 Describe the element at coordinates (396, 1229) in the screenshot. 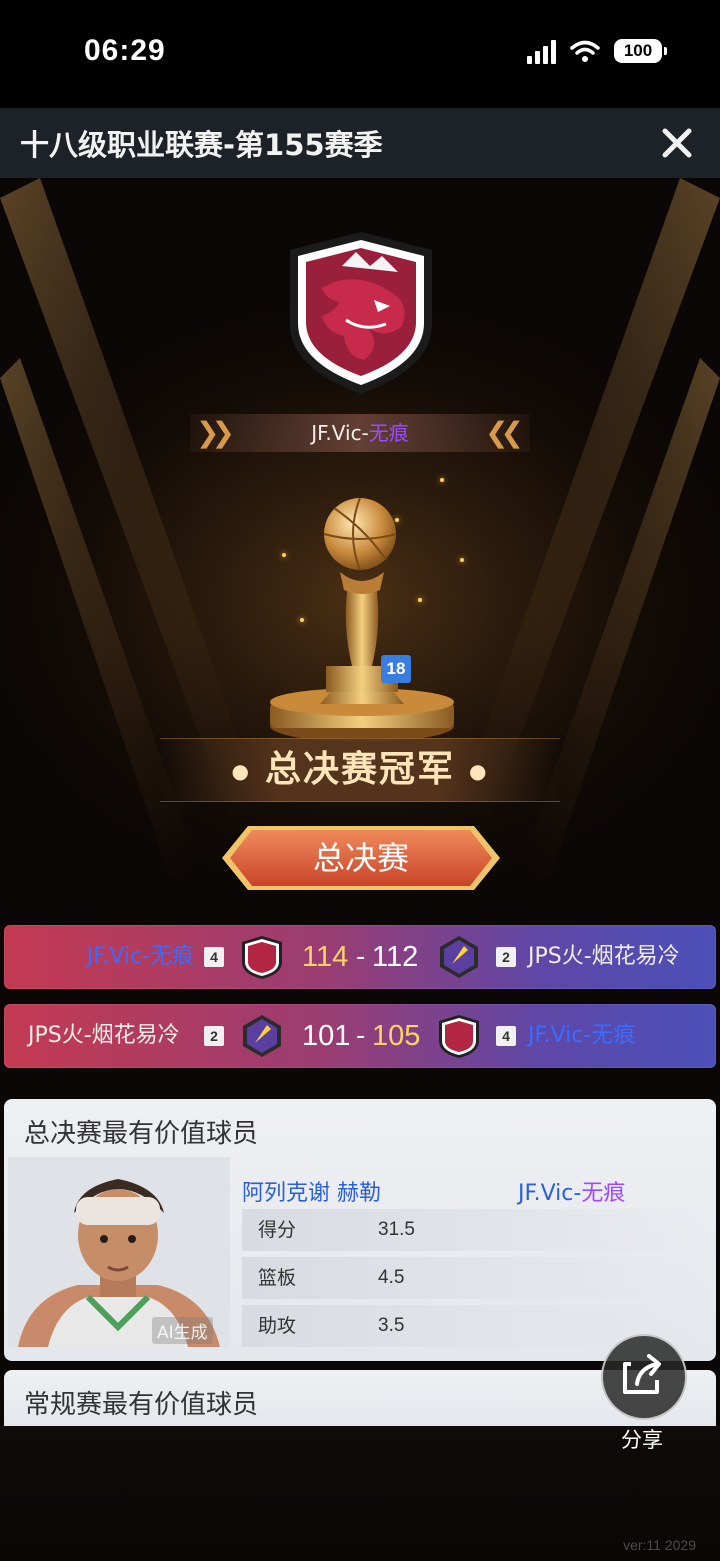

I see `stat-value: 31.5` at that location.